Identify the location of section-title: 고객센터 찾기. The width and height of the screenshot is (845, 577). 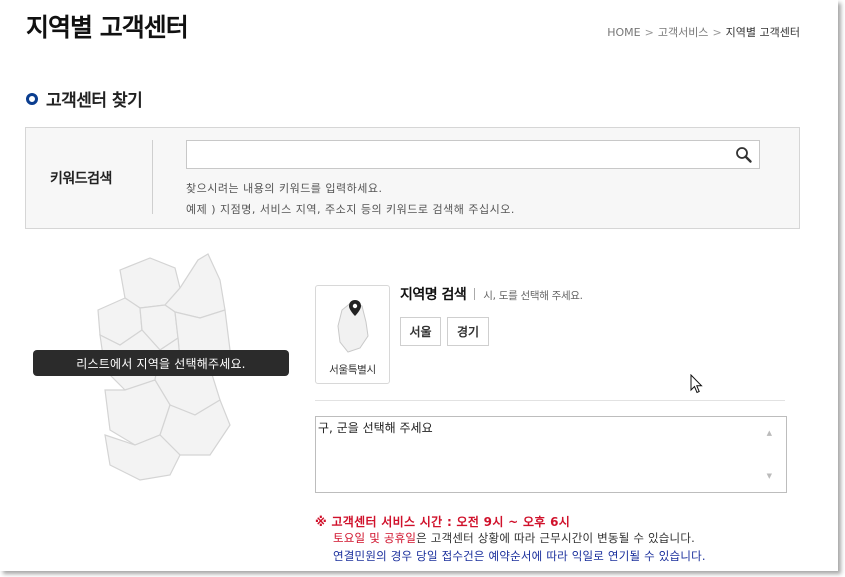
(94, 101).